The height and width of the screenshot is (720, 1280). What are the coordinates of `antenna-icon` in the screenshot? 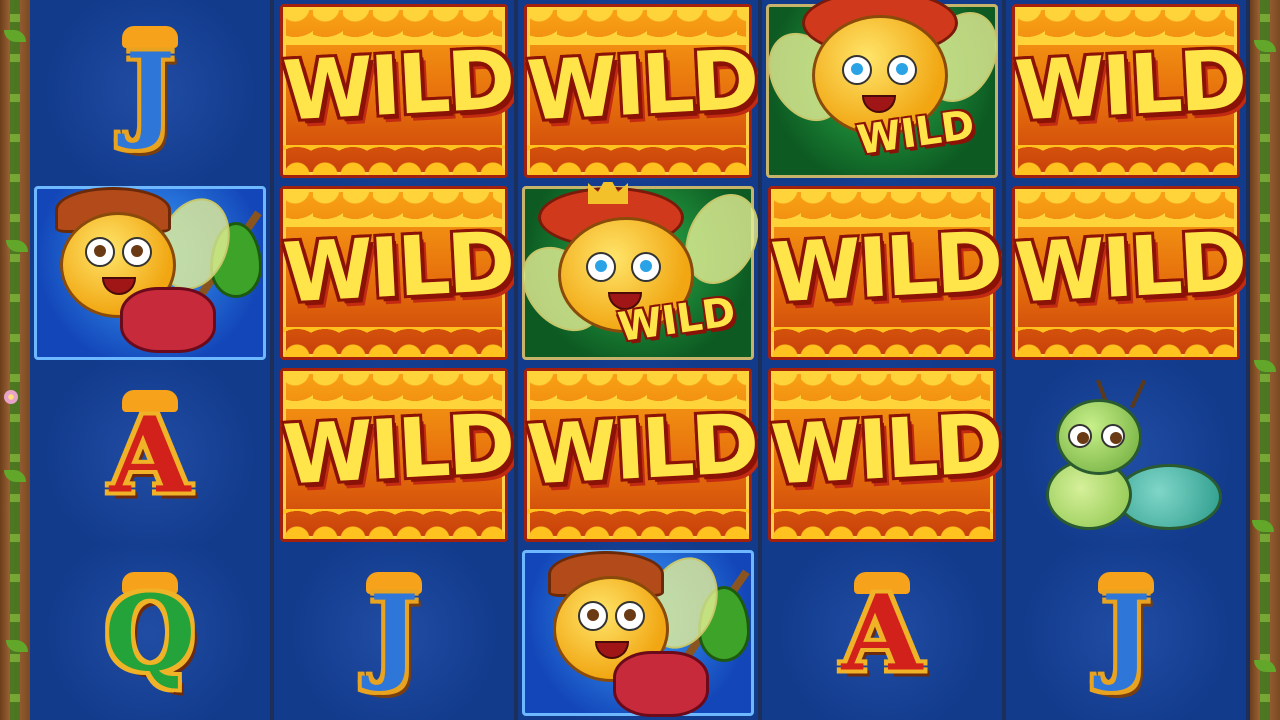 It's located at (1138, 394).